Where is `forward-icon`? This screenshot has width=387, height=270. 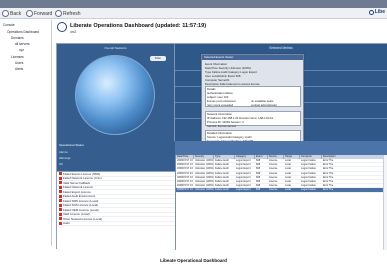 forward-icon is located at coordinates (29, 13).